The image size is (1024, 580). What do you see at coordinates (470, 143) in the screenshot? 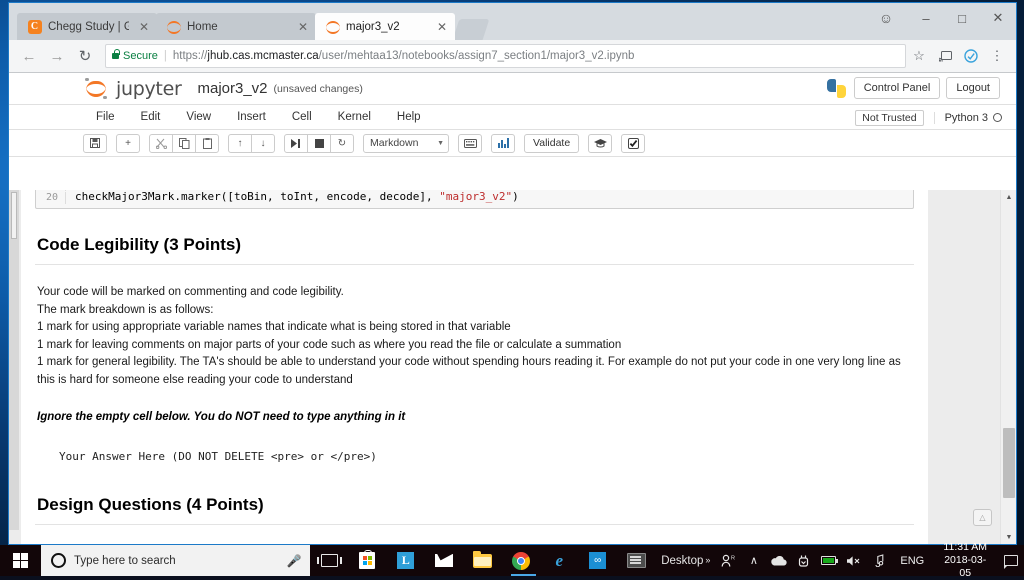
I see `keyboard-shortcuts-button` at bounding box center [470, 143].